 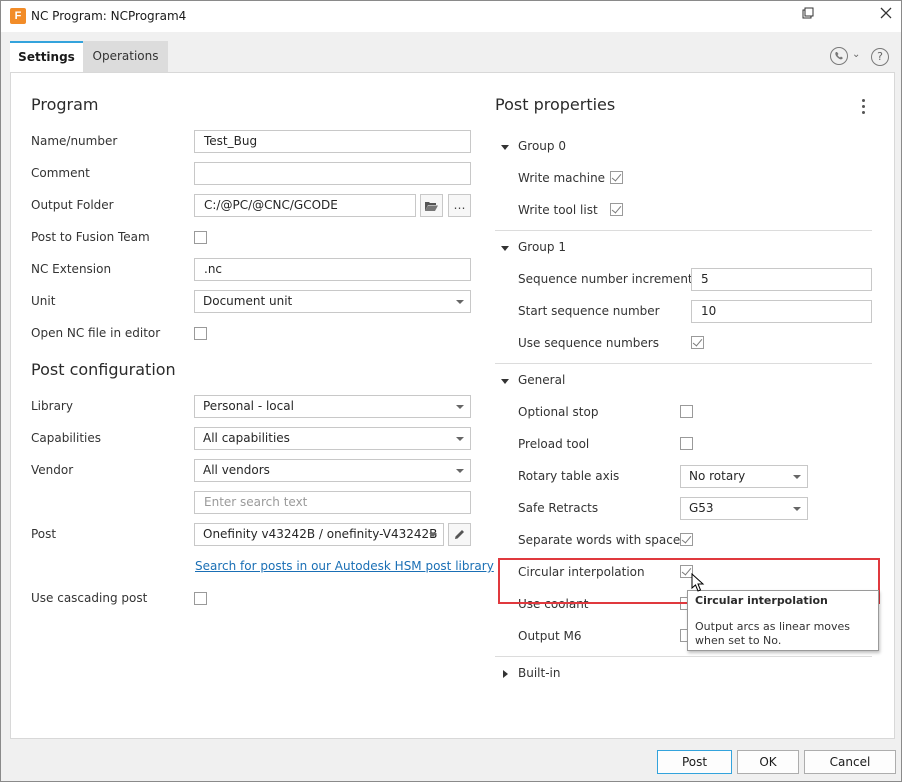 What do you see at coordinates (558, 210) in the screenshot?
I see `write-tool-list-label: Write tool list` at bounding box center [558, 210].